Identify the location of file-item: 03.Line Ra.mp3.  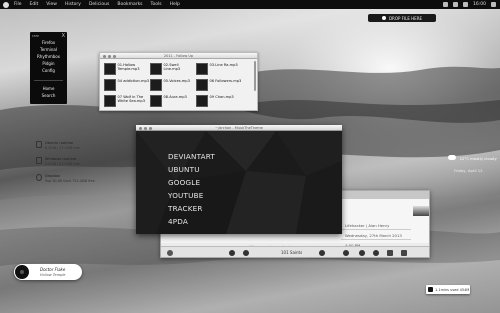
(219, 69).